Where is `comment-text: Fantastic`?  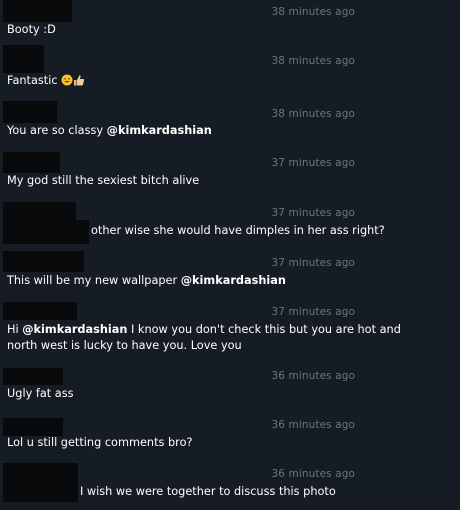 comment-text: Fantastic is located at coordinates (46, 82).